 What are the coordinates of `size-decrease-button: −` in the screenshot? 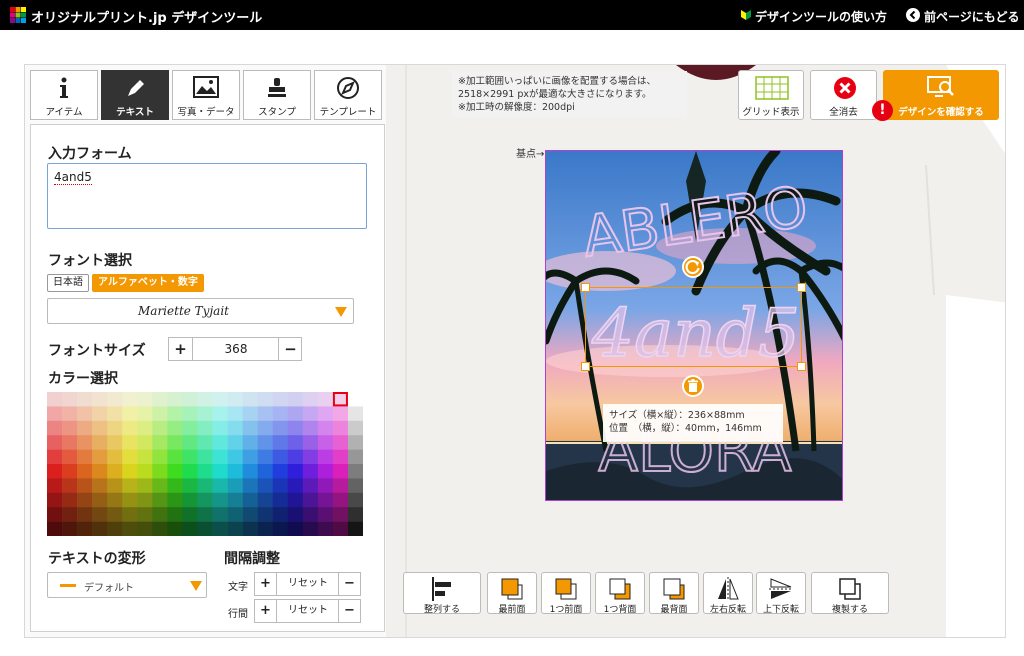 It's located at (290, 349).